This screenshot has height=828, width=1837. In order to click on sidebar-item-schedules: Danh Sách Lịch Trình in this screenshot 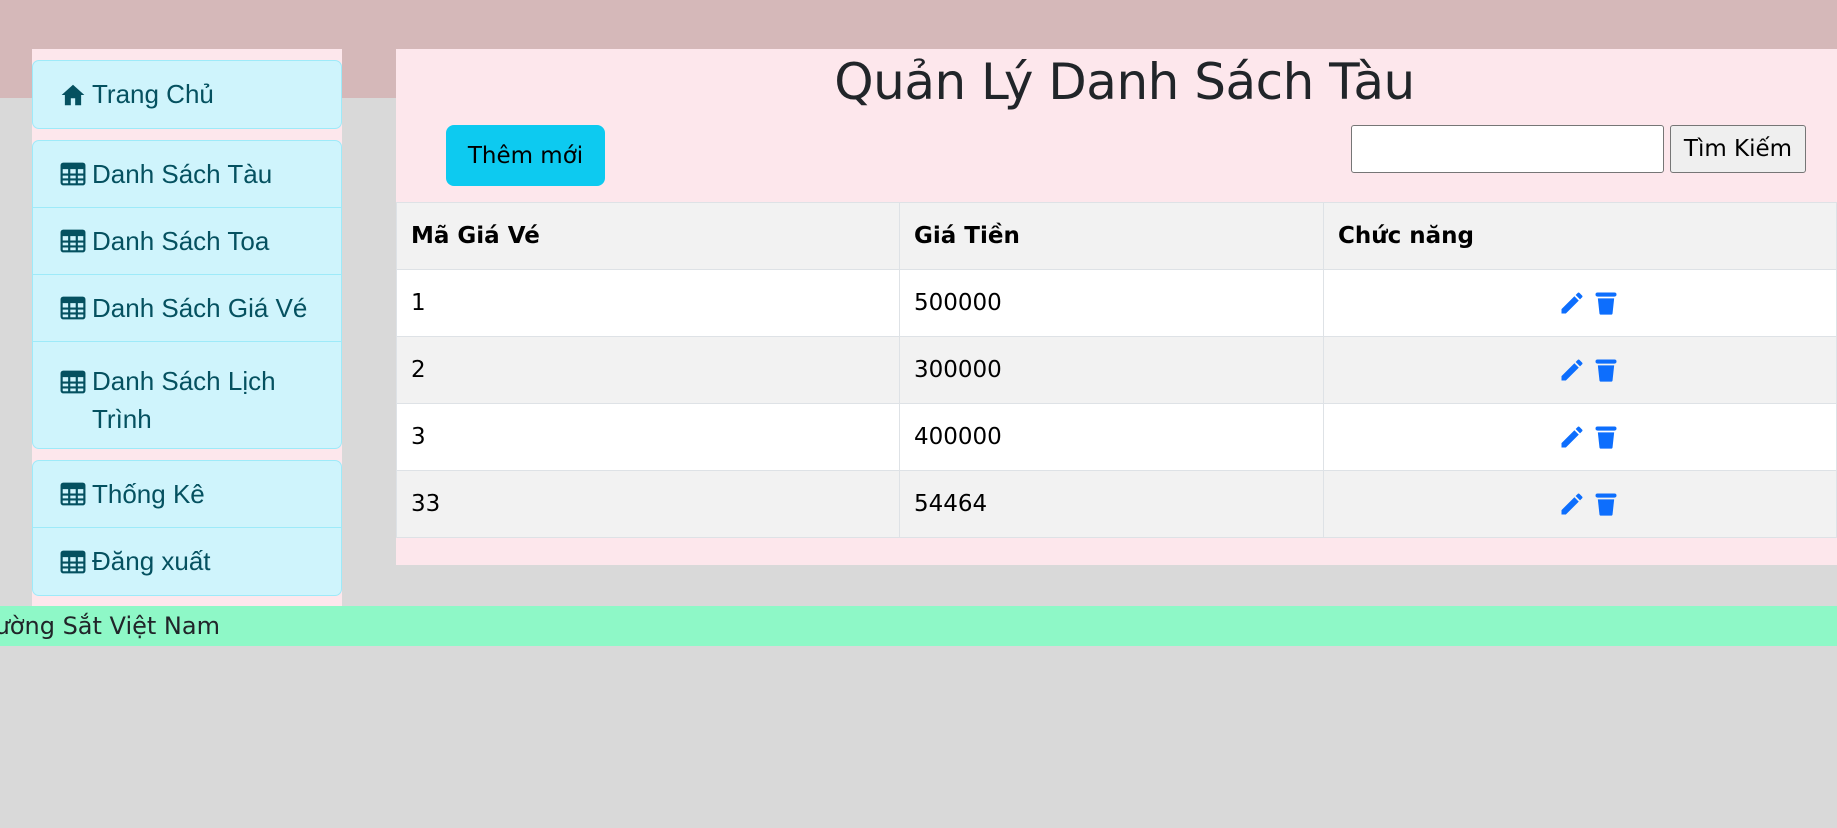, I will do `click(187, 395)`.